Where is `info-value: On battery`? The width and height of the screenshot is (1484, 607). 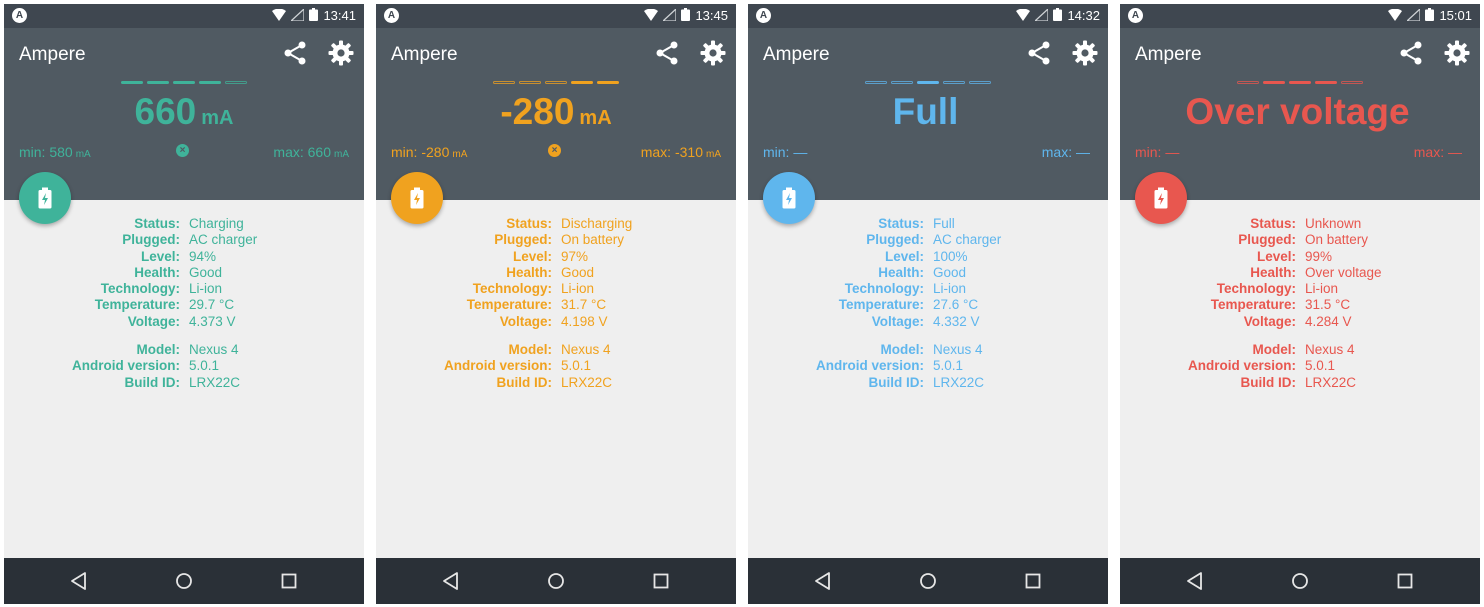 info-value: On battery is located at coordinates (593, 240).